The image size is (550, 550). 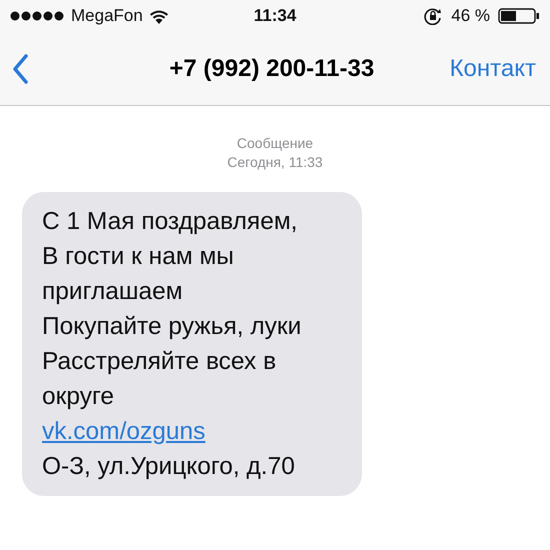 I want to click on battery-percent: 46 %, so click(x=470, y=16).